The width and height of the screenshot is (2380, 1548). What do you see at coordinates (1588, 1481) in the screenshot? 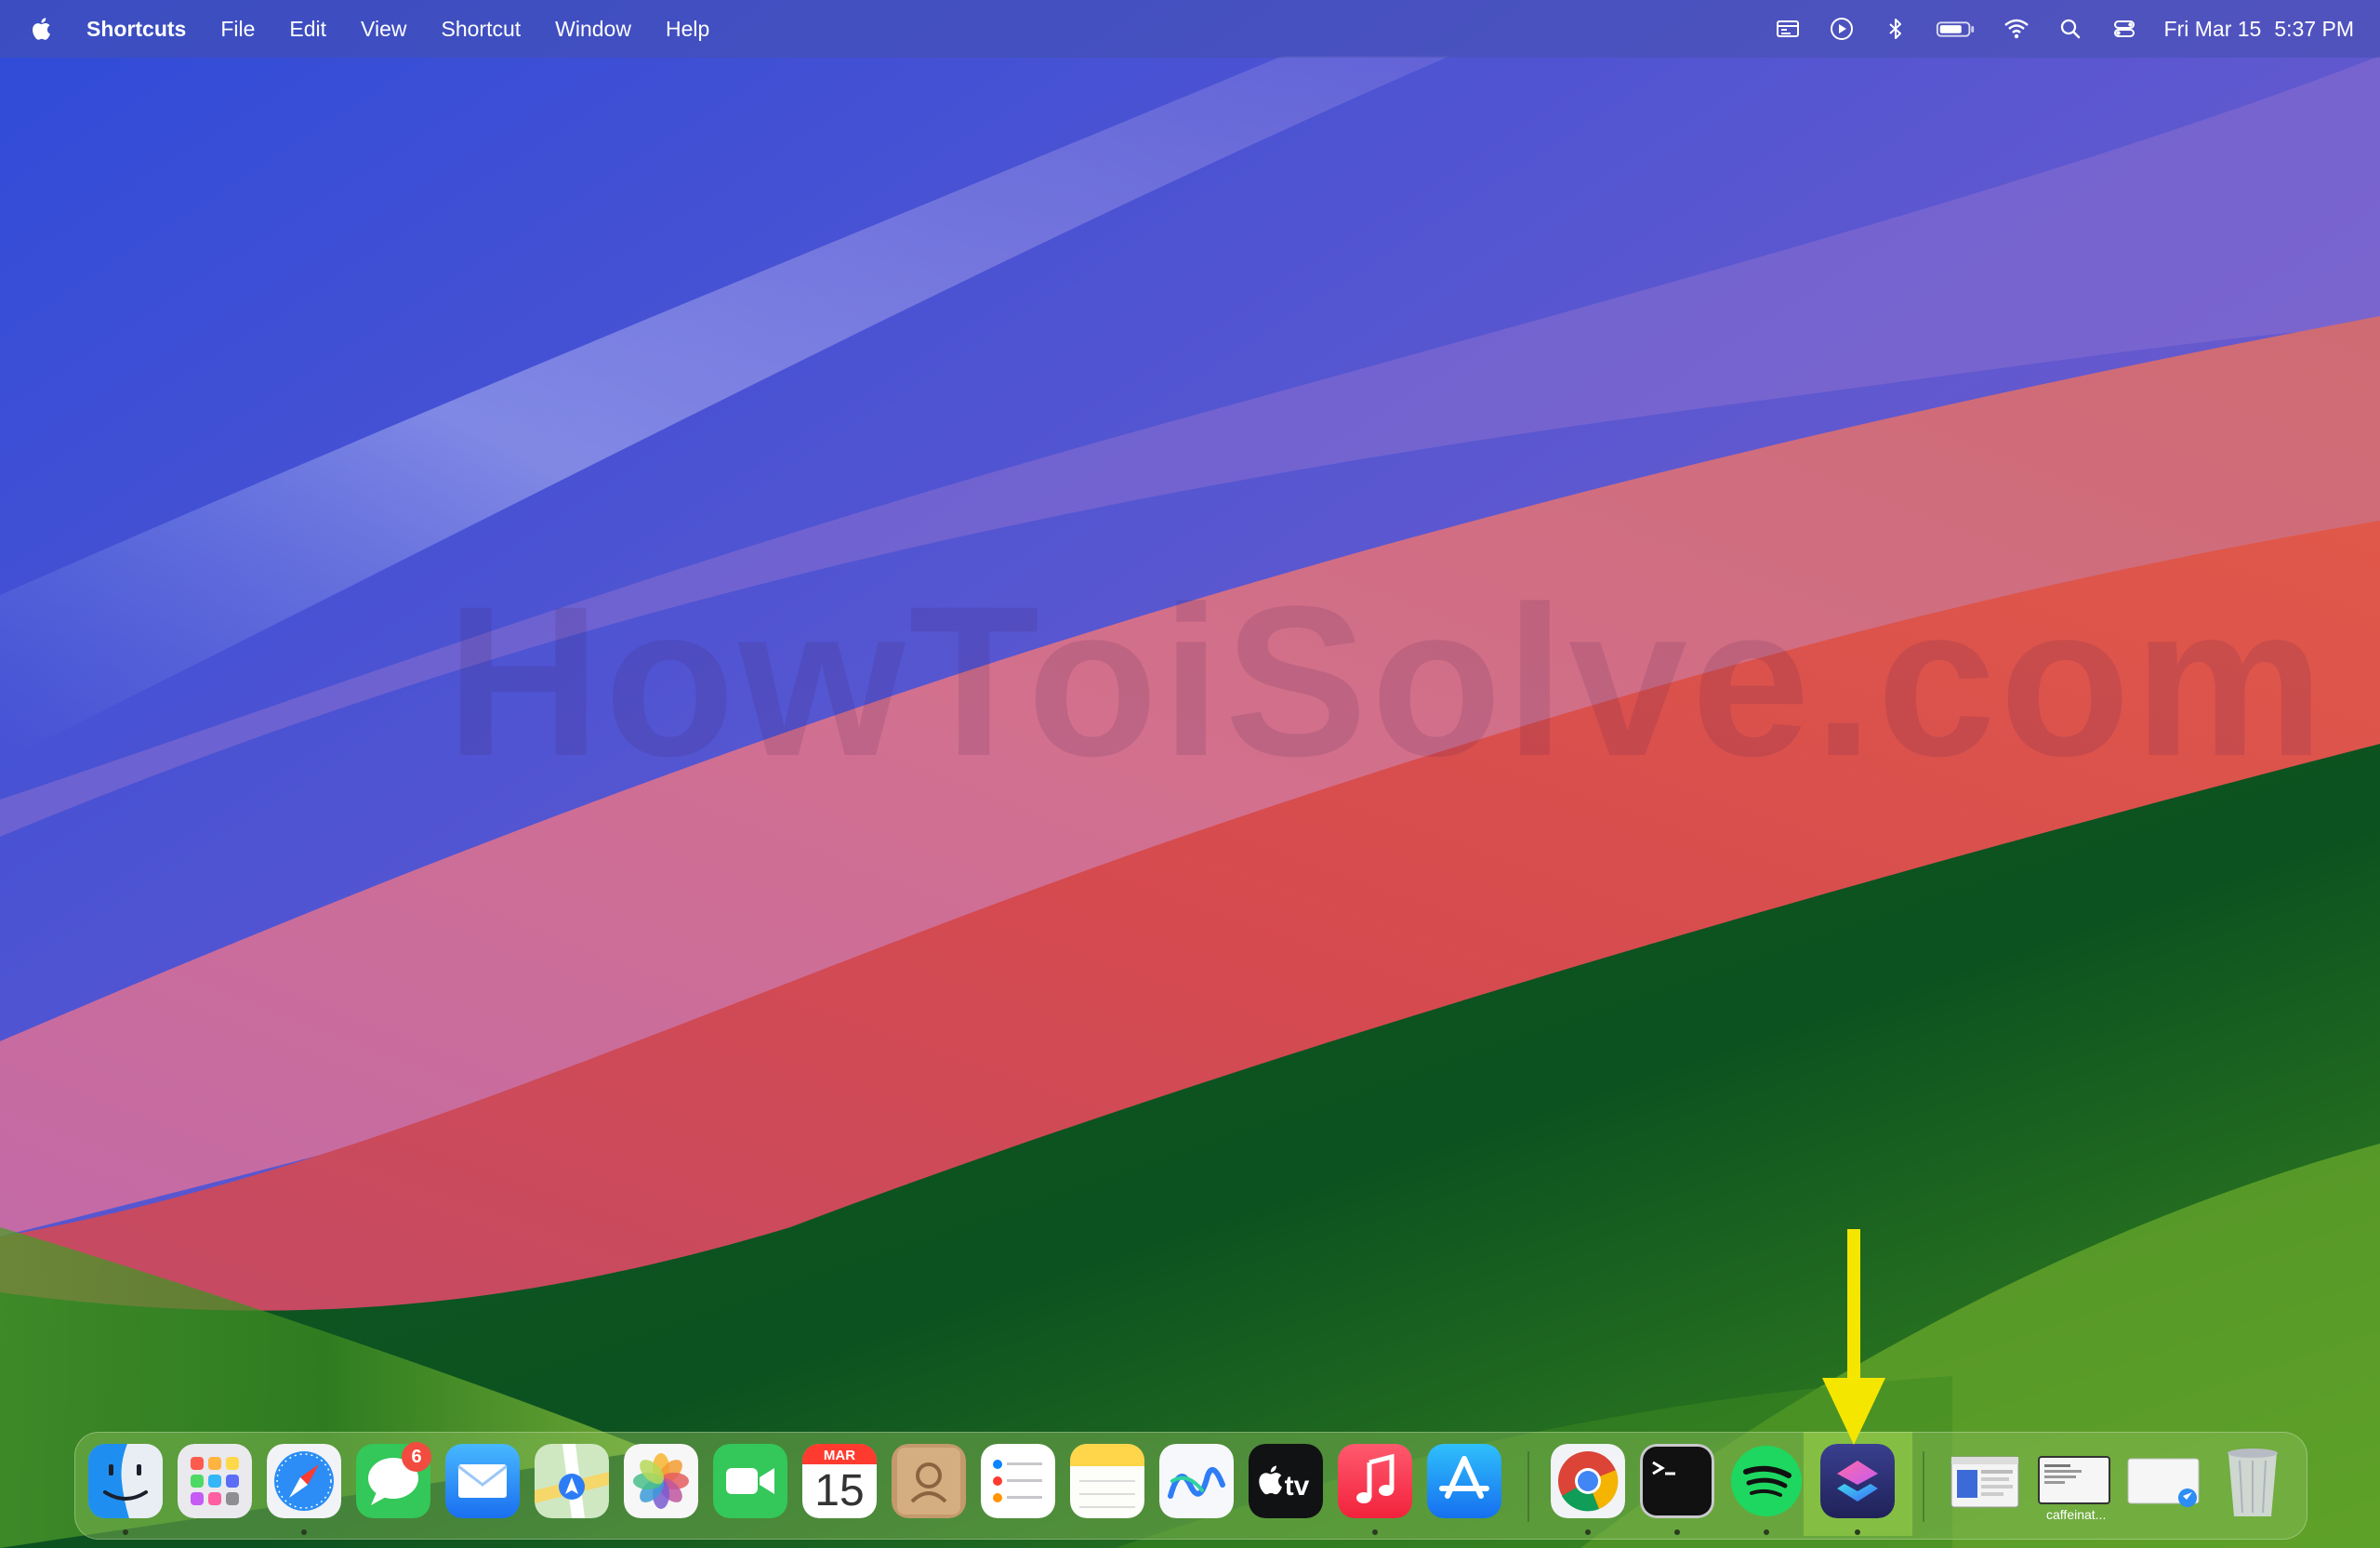
I see `chrome-icon` at bounding box center [1588, 1481].